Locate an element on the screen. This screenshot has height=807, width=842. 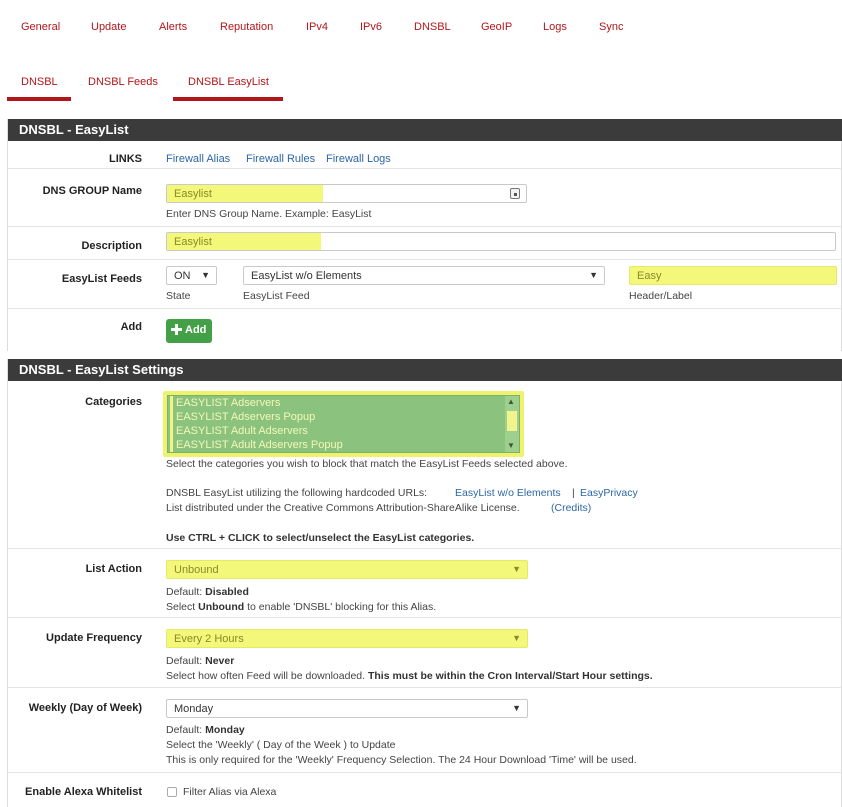
scroll-down-icon: ▼ is located at coordinates (511, 445).